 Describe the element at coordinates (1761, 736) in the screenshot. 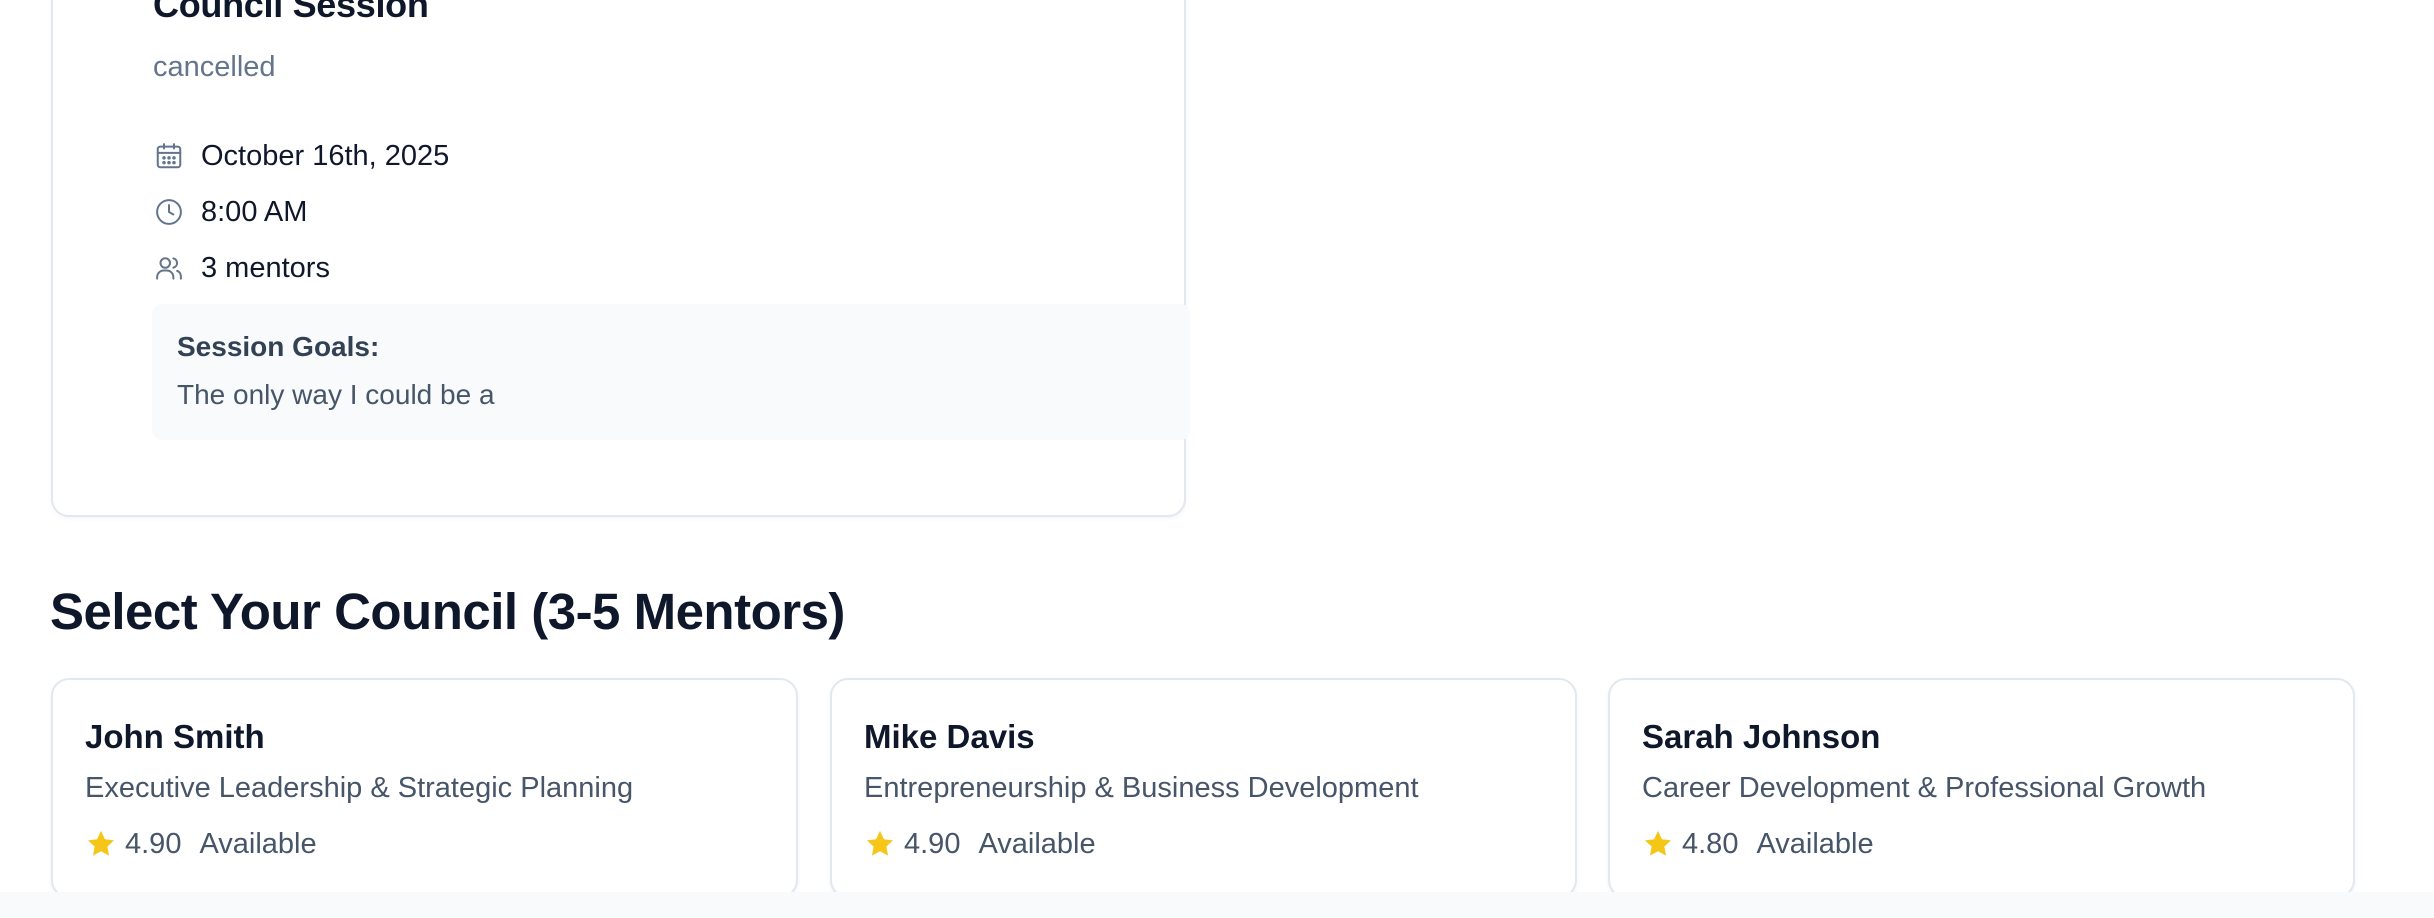

I see `mentor-name: Sarah Johnson` at that location.